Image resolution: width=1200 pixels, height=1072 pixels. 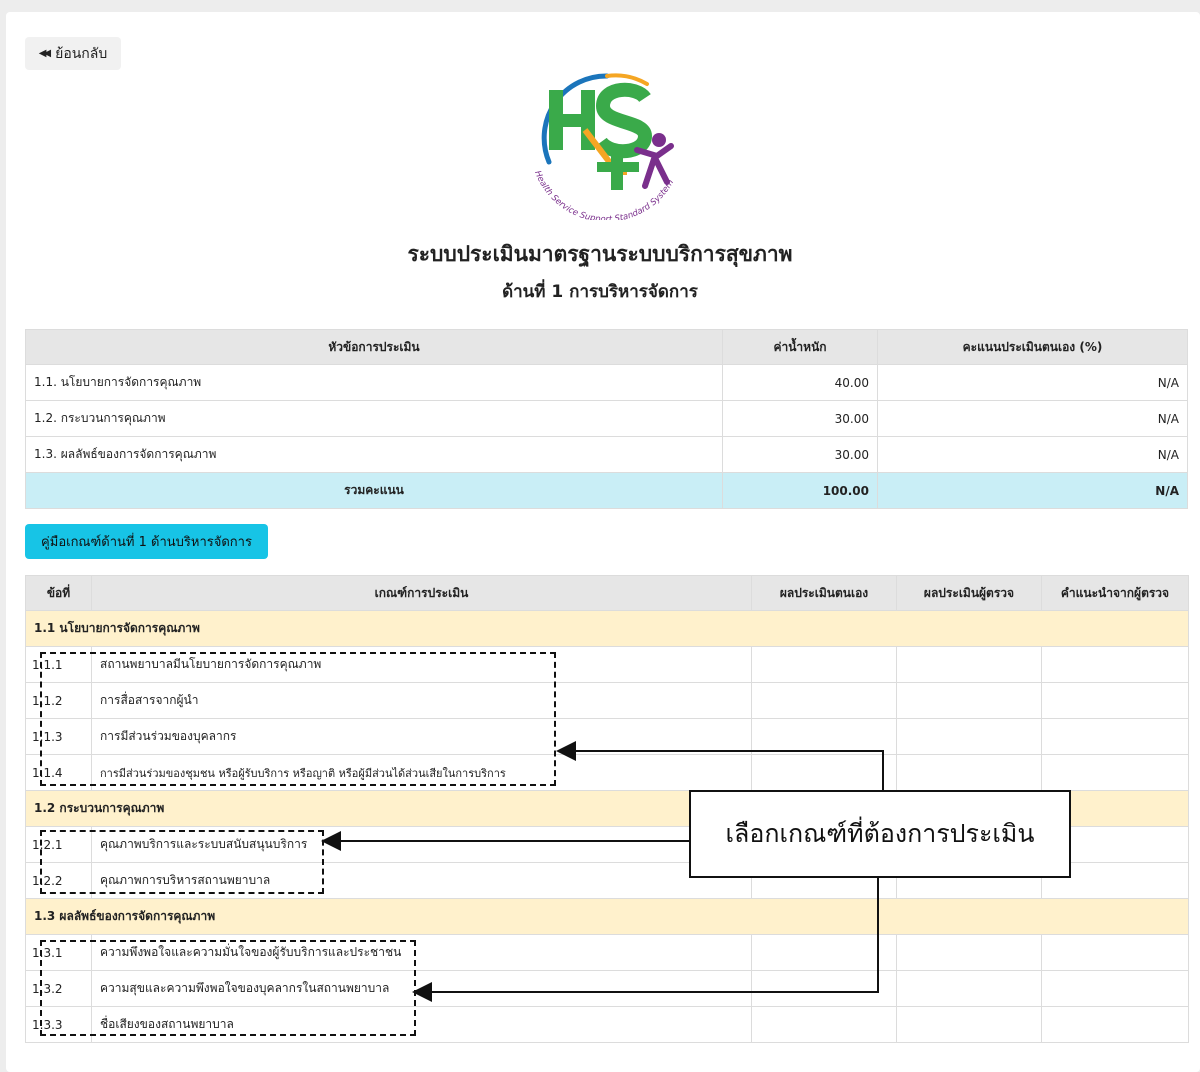 I want to click on criteria-row-1-1-2: 1.1.2 การสื่อสารจากผู้นำ, so click(x=607, y=700).